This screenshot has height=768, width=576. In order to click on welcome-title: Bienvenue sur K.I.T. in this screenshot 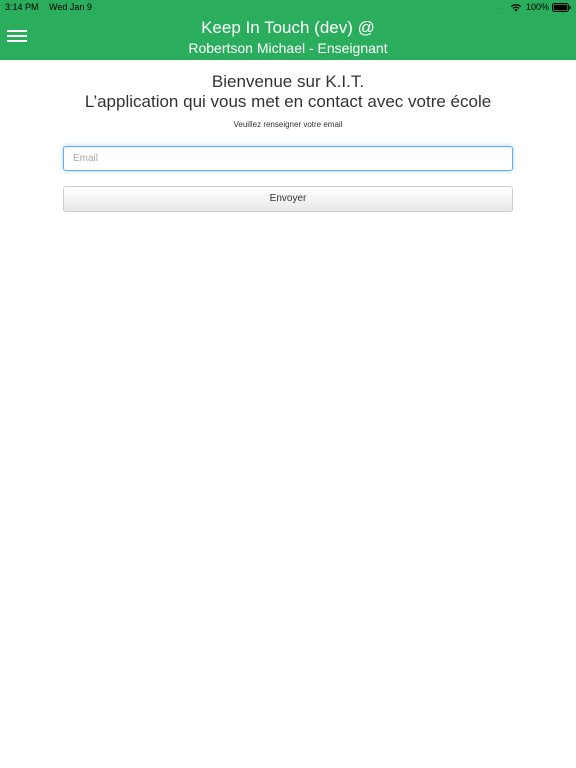, I will do `click(288, 81)`.